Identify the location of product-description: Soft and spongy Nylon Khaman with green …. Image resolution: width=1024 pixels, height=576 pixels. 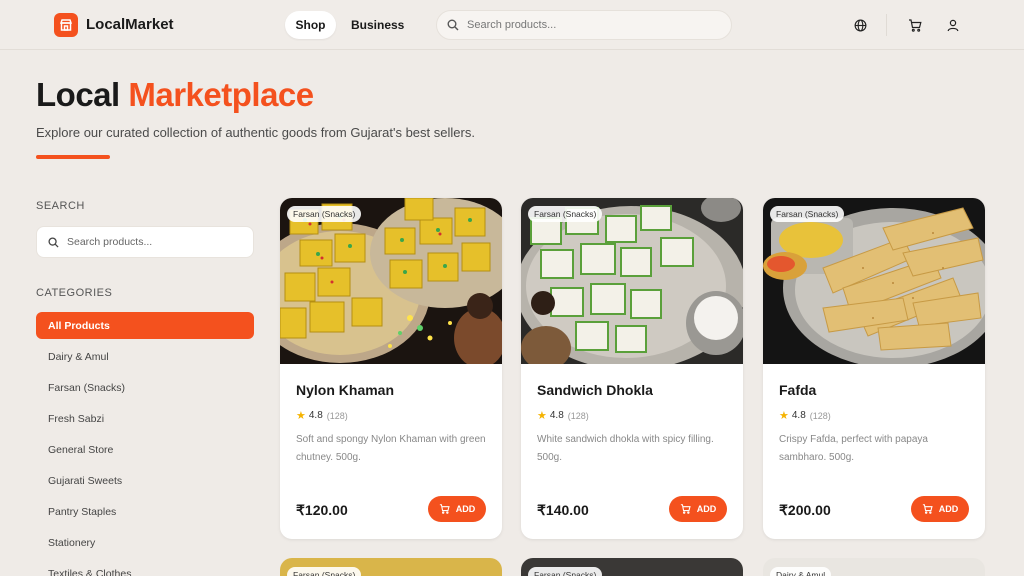
(391, 448).